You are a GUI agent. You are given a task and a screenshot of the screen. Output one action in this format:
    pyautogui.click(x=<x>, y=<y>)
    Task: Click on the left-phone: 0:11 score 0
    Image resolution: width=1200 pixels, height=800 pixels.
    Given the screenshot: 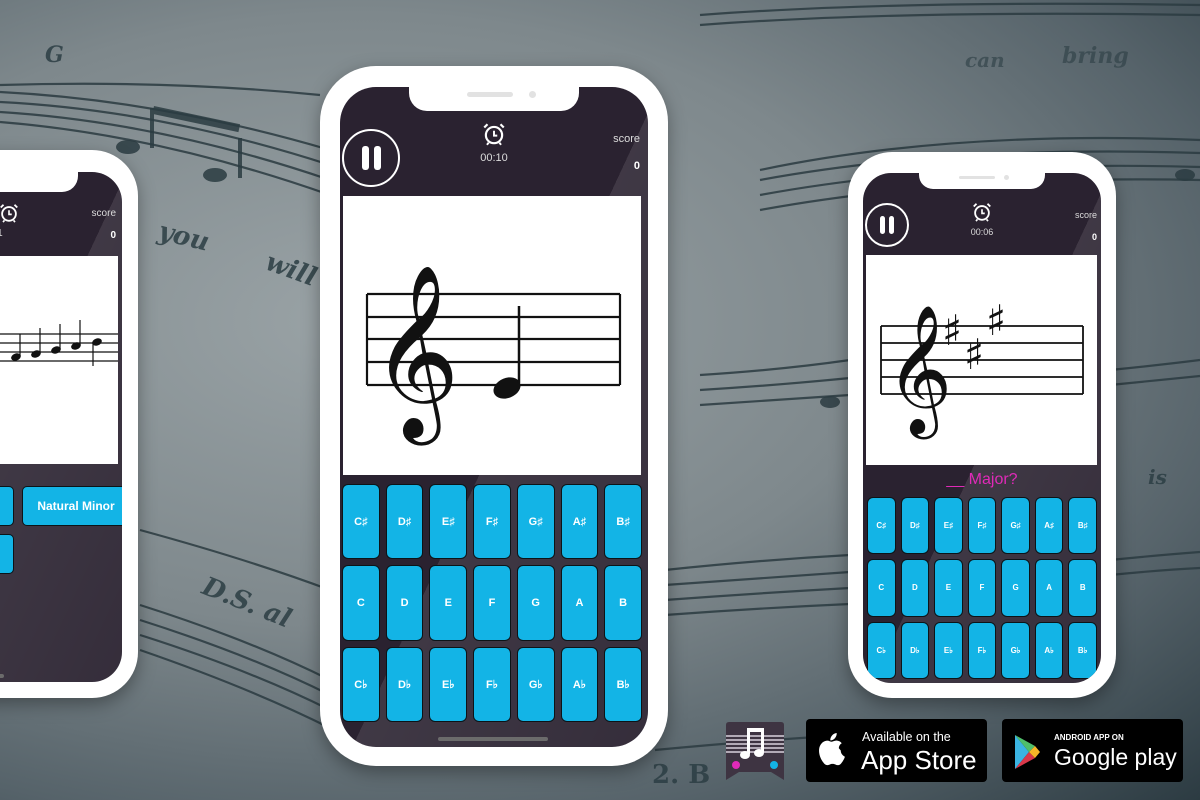 What is the action you would take?
    pyautogui.click(x=69, y=424)
    